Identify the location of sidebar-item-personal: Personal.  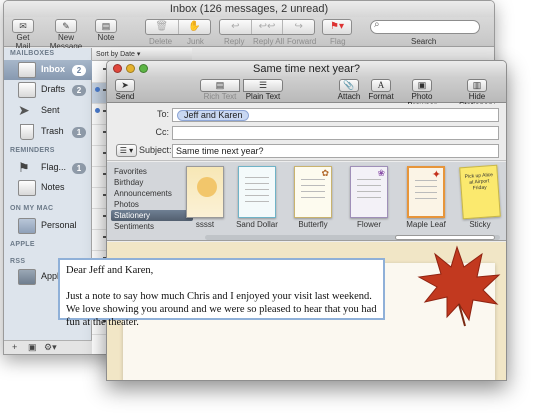
(48, 226).